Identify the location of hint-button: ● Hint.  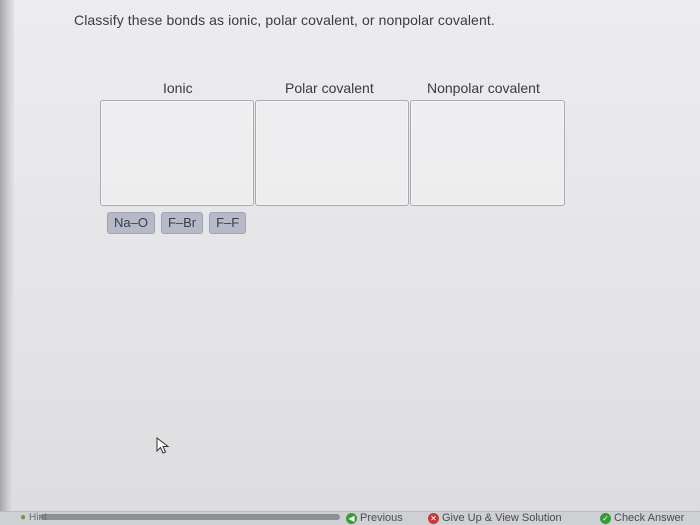
(33, 517).